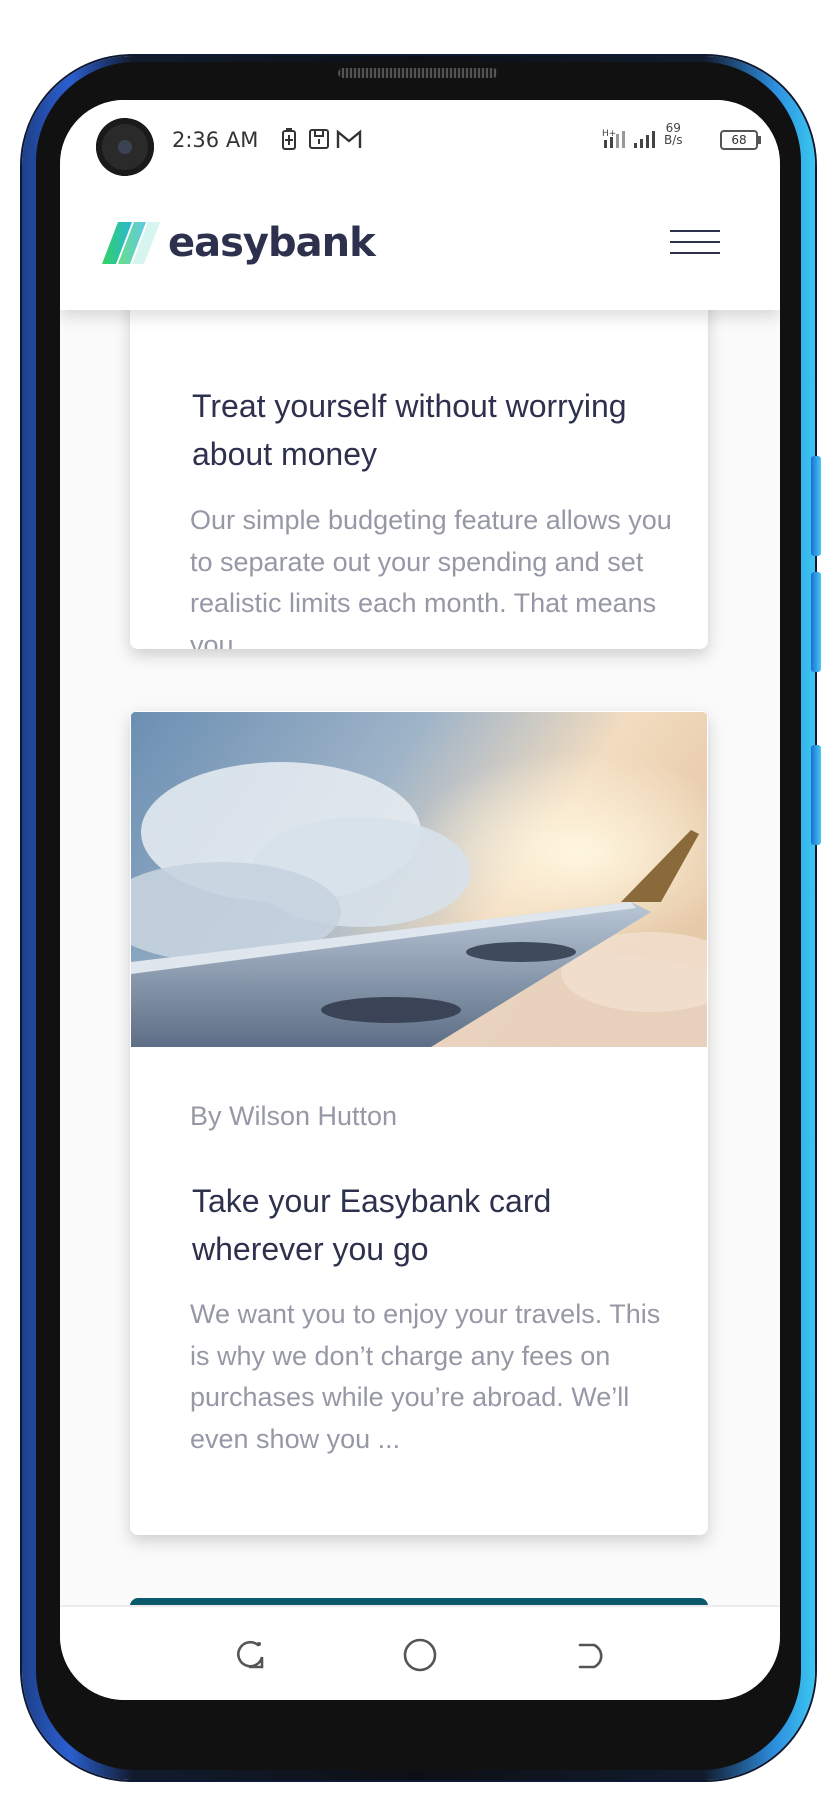 Image resolution: width=840 pixels, height=1800 pixels. Describe the element at coordinates (125, 147) in the screenshot. I see `front-camera` at that location.